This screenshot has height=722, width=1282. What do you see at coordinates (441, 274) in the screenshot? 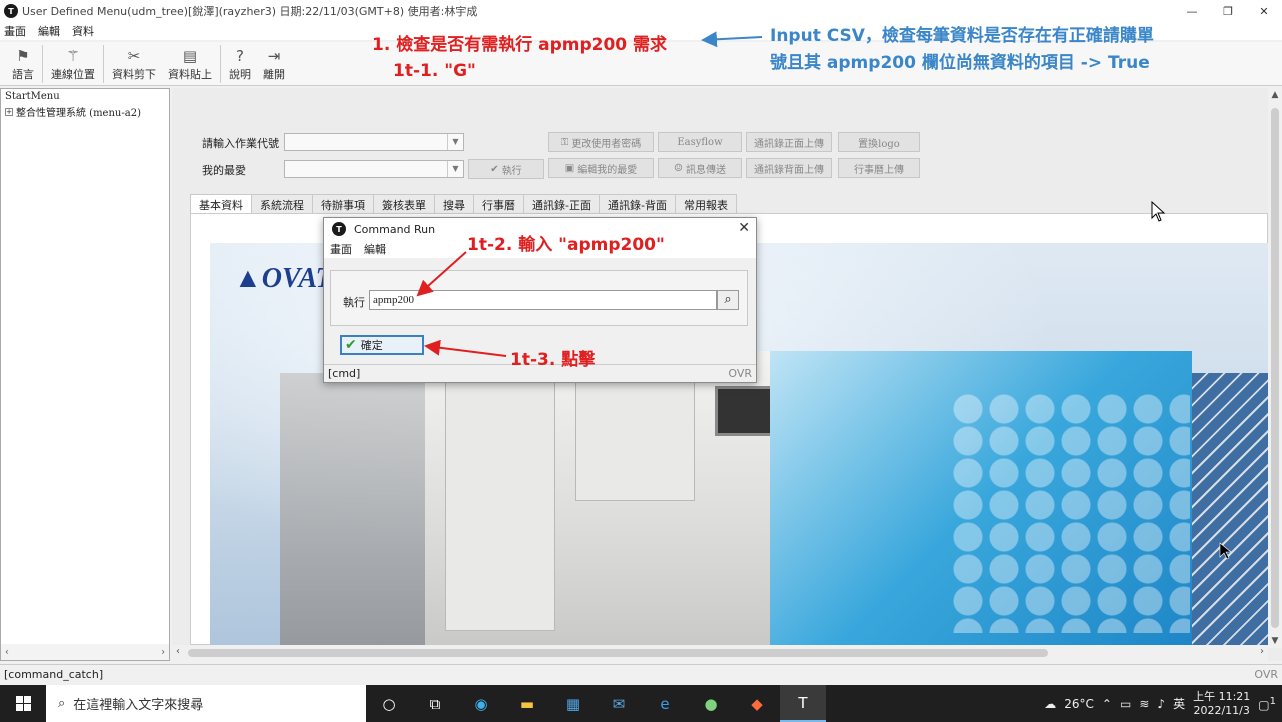
I see `red-arrow-input` at bounding box center [441, 274].